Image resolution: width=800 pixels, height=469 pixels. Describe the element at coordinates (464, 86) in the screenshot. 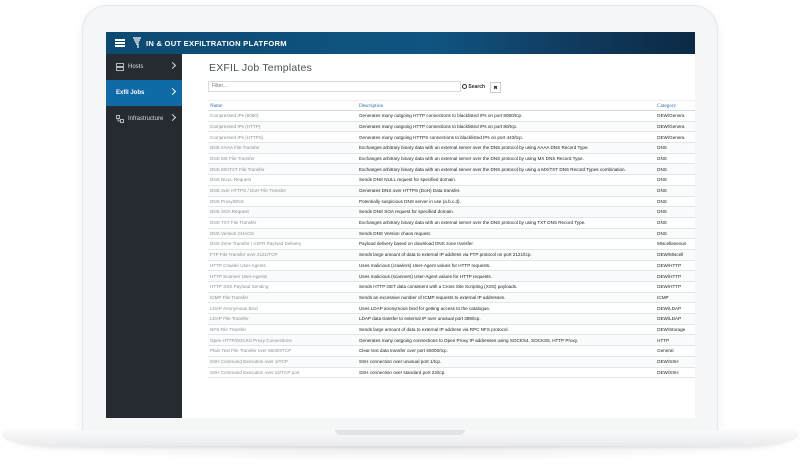

I see `search-icon` at that location.